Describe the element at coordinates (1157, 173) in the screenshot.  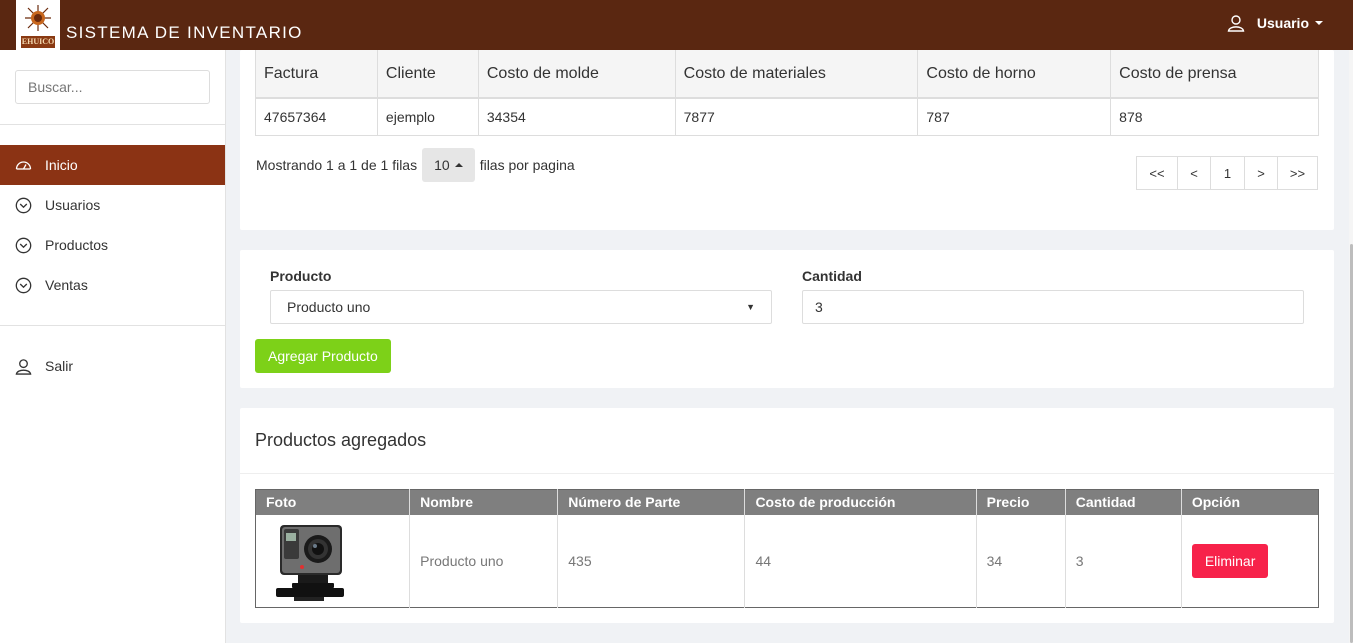
I see `first-page-button: <<` at that location.